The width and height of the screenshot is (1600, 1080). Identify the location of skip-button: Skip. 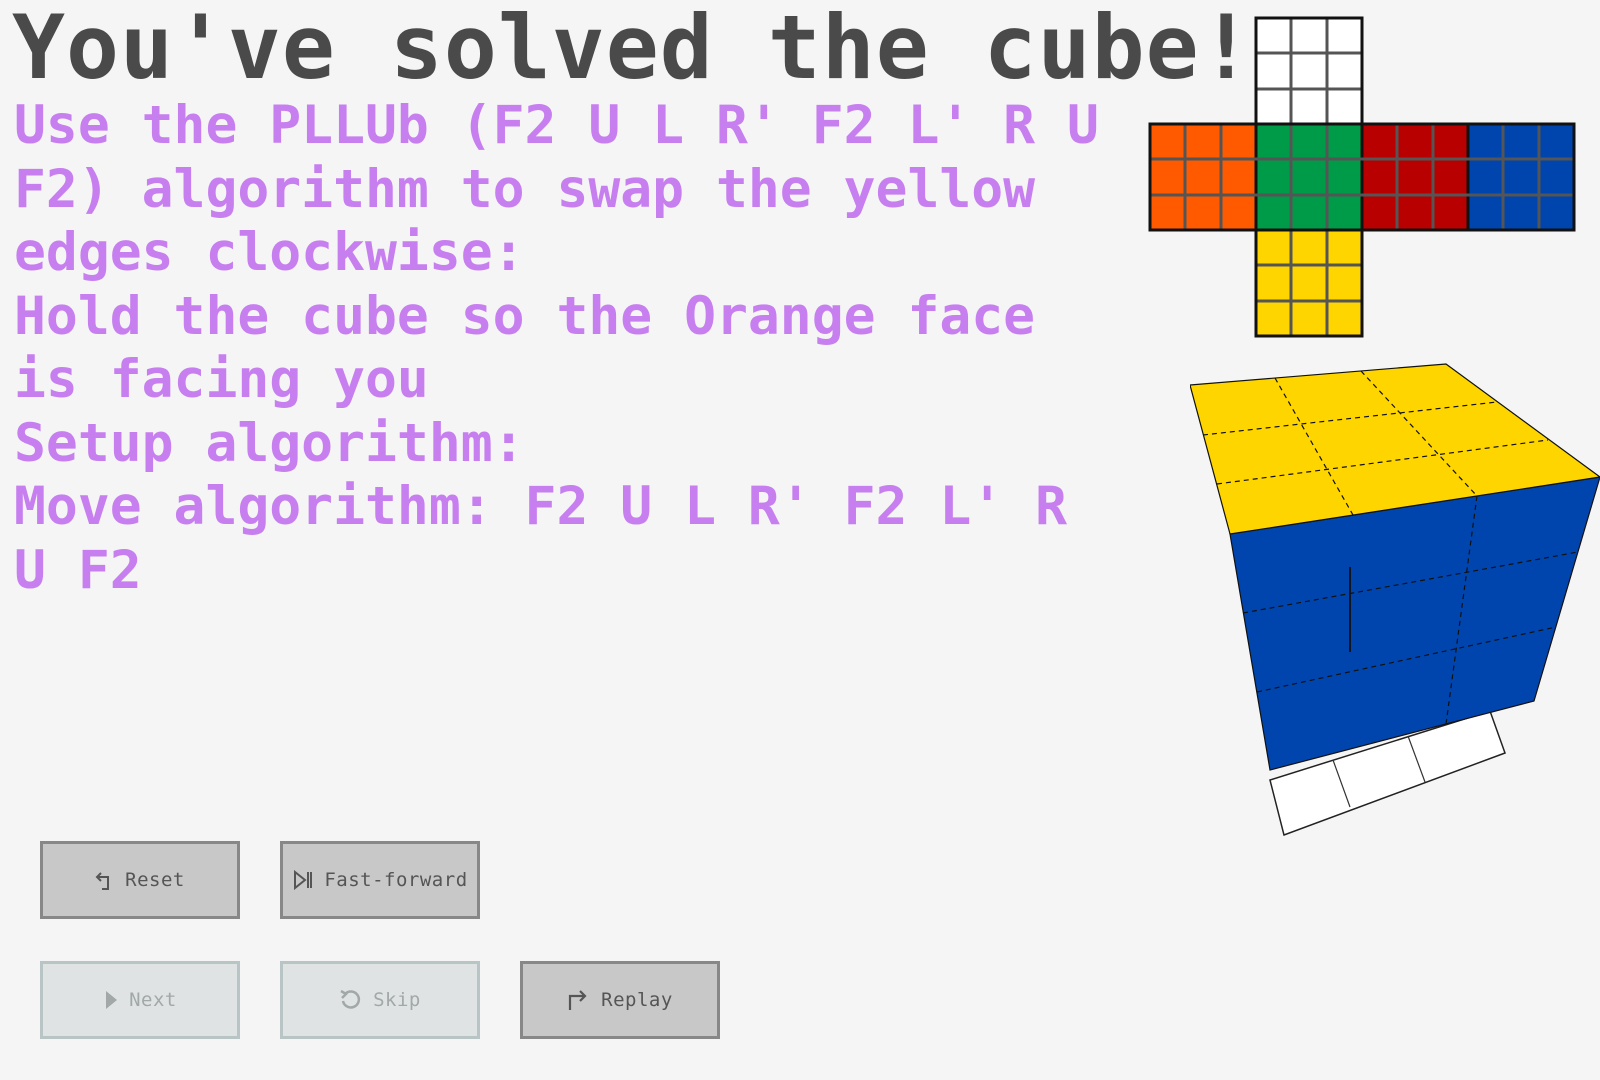
(380, 1000).